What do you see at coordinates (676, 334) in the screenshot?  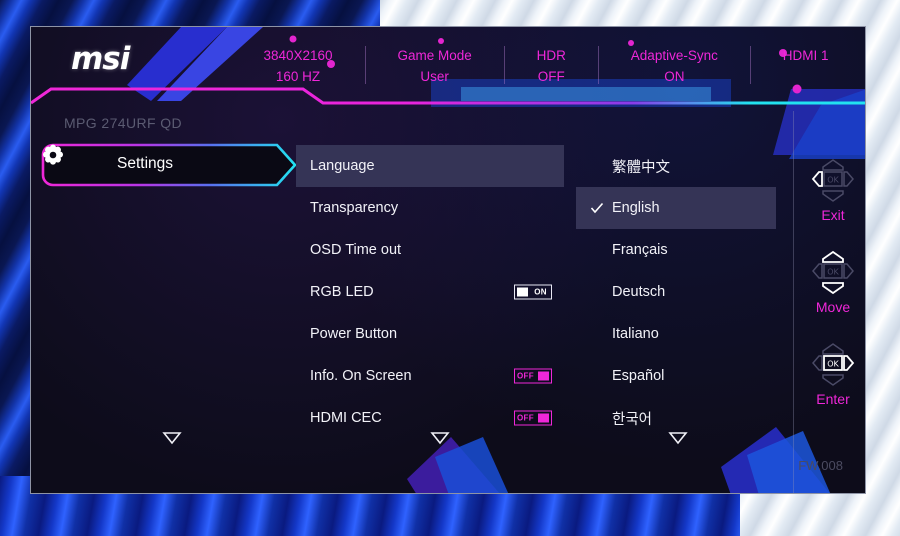 I see `language-option-italian: Italiano` at bounding box center [676, 334].